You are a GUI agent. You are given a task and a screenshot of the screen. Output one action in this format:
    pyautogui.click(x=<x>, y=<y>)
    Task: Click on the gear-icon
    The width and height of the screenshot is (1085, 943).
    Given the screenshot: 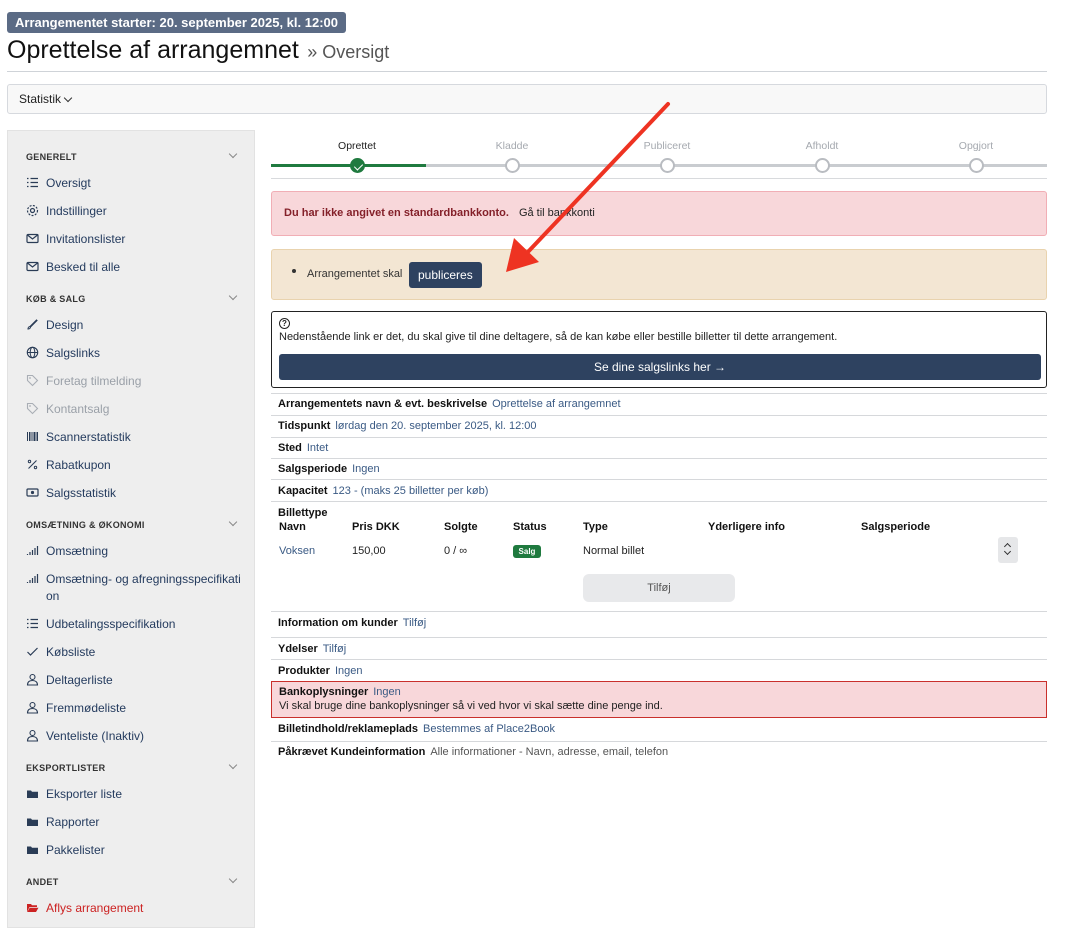 What is the action you would take?
    pyautogui.click(x=32, y=210)
    